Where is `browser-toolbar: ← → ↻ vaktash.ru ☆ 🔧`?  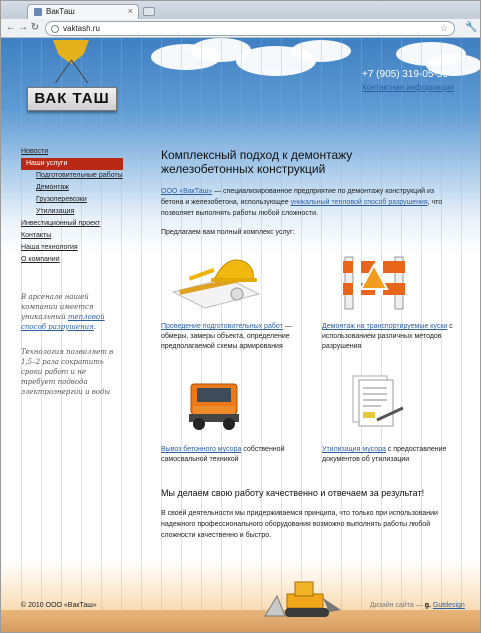
browser-toolbar: ← → ↻ vaktash.ru ☆ 🔧 is located at coordinates (240, 28).